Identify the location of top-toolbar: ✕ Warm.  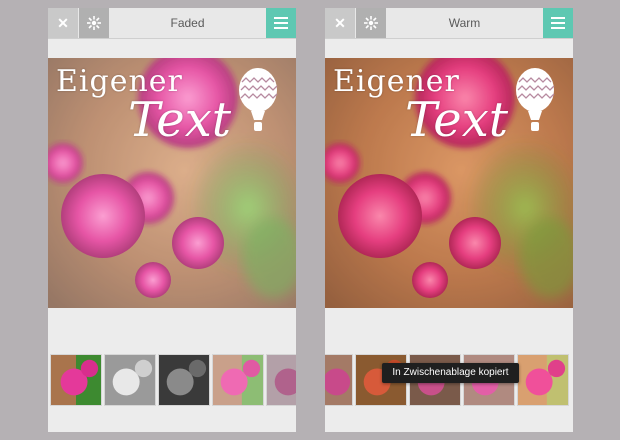
(449, 23).